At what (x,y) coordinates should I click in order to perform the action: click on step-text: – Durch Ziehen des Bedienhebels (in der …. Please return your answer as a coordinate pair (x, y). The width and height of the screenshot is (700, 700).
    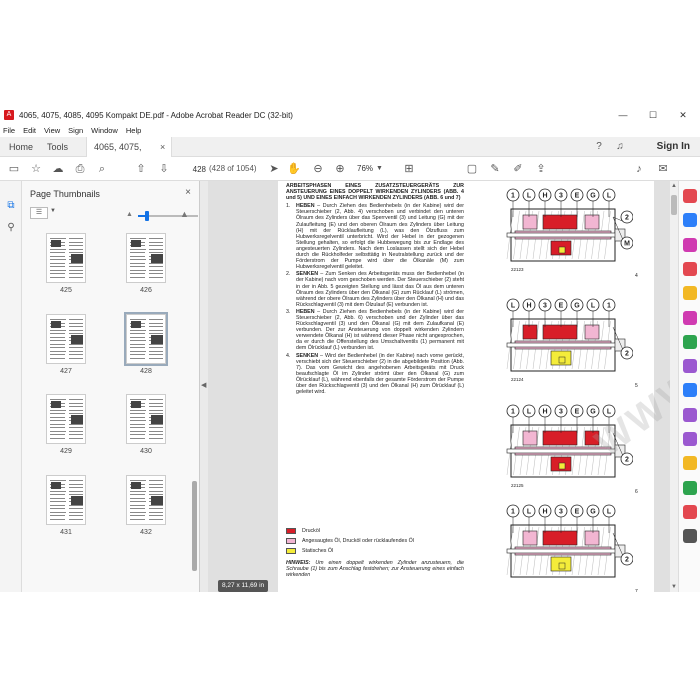
    Looking at the image, I should click on (380, 330).